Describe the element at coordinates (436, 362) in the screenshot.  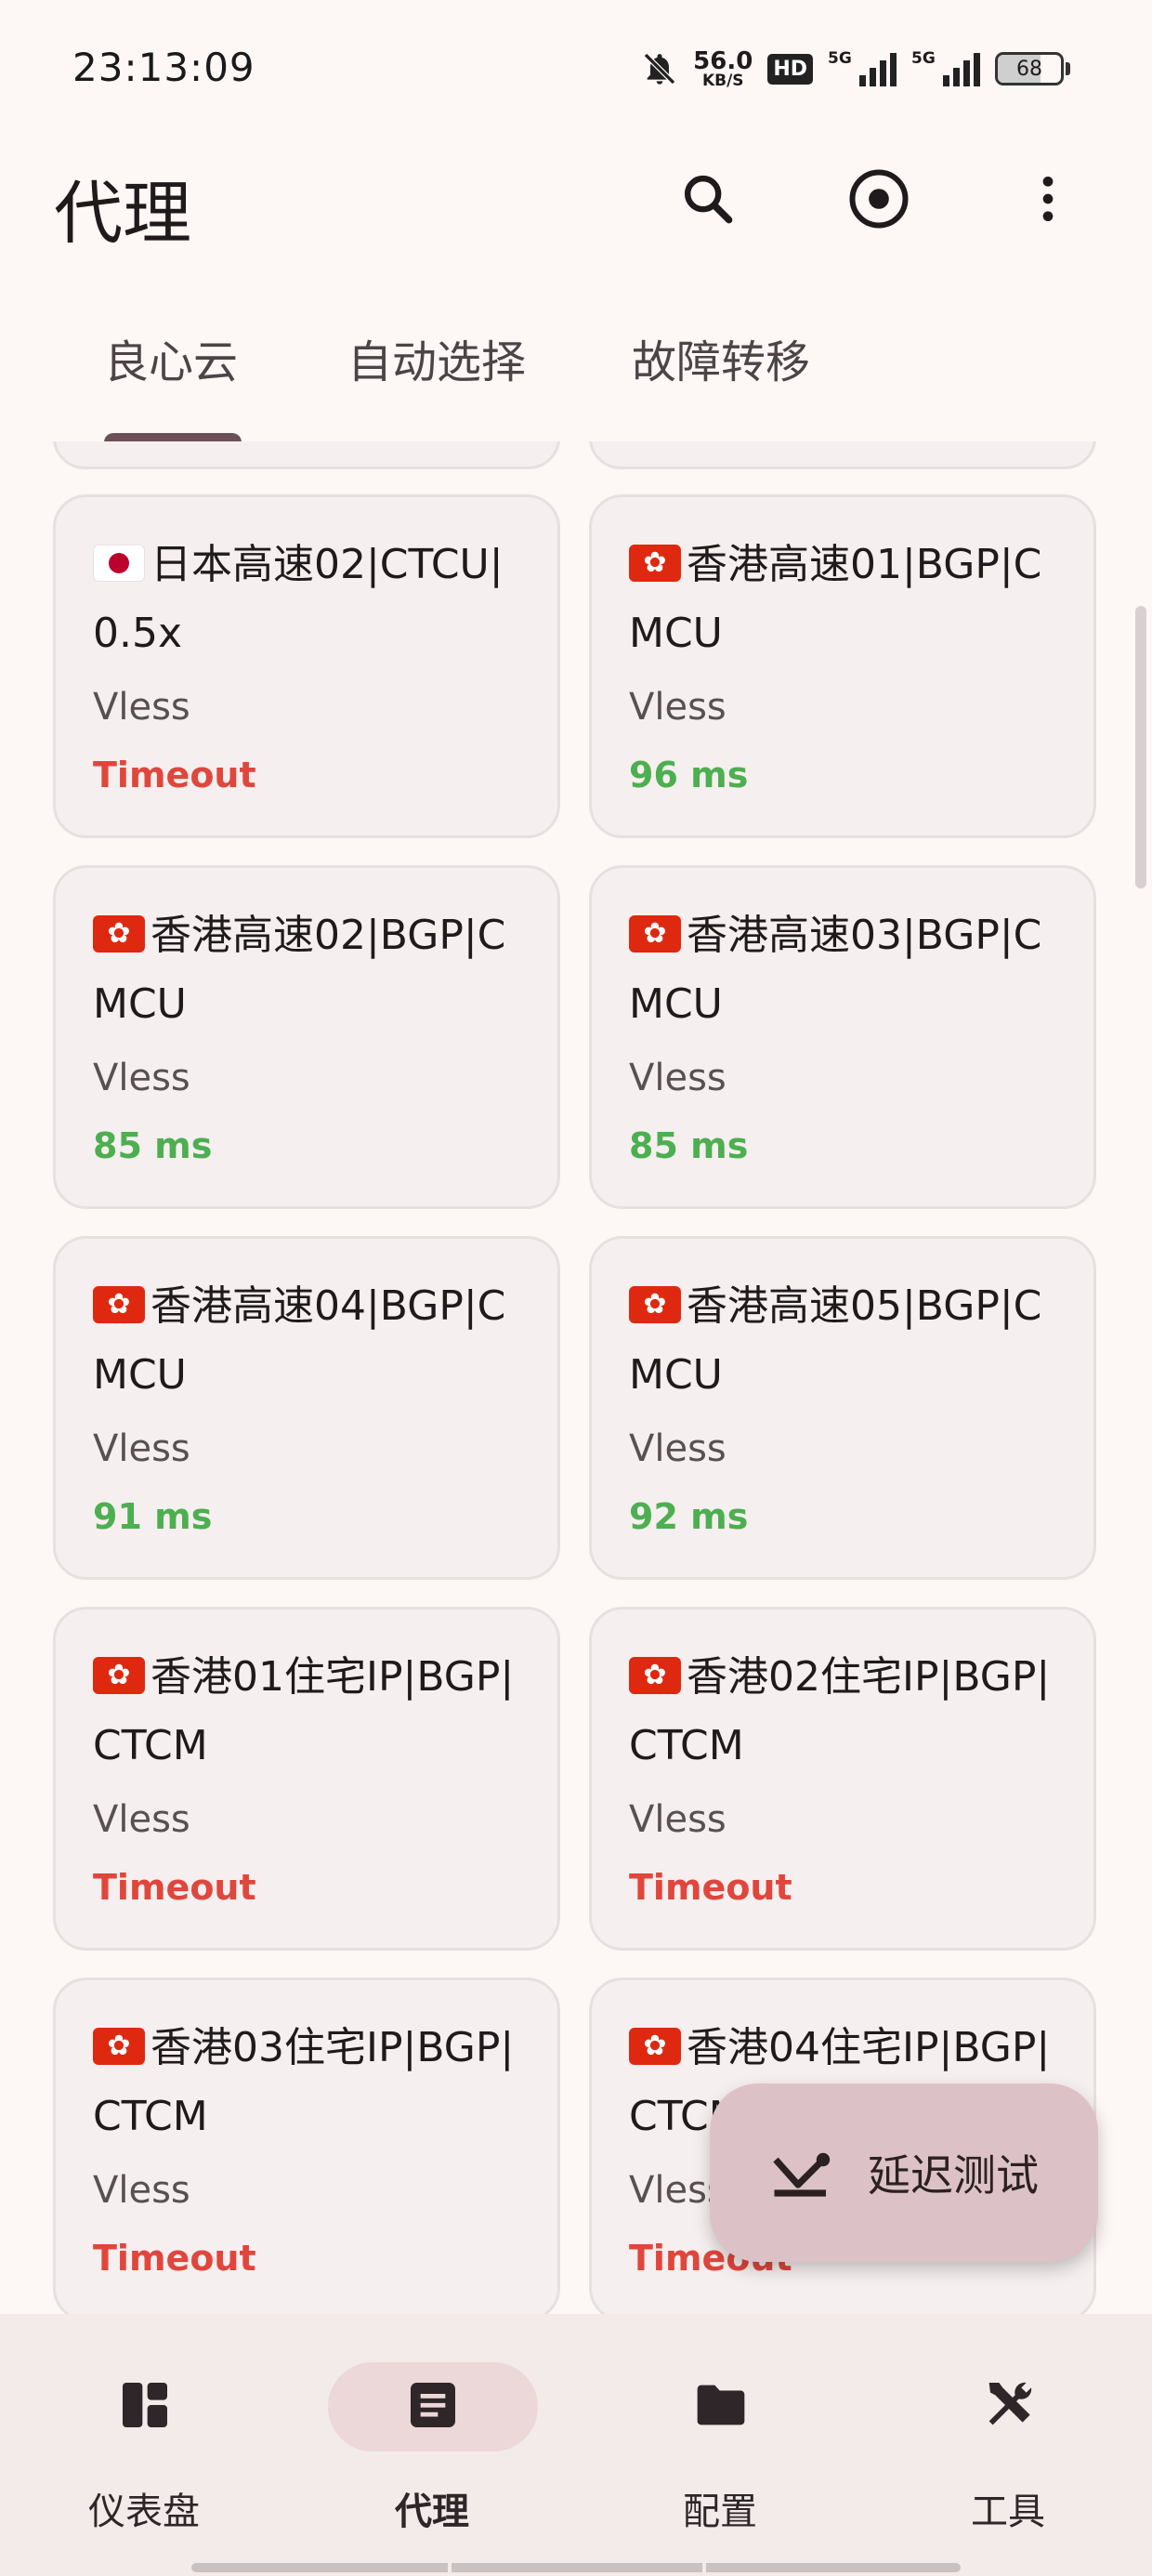
I see `tab-auto-select: 自动选择` at that location.